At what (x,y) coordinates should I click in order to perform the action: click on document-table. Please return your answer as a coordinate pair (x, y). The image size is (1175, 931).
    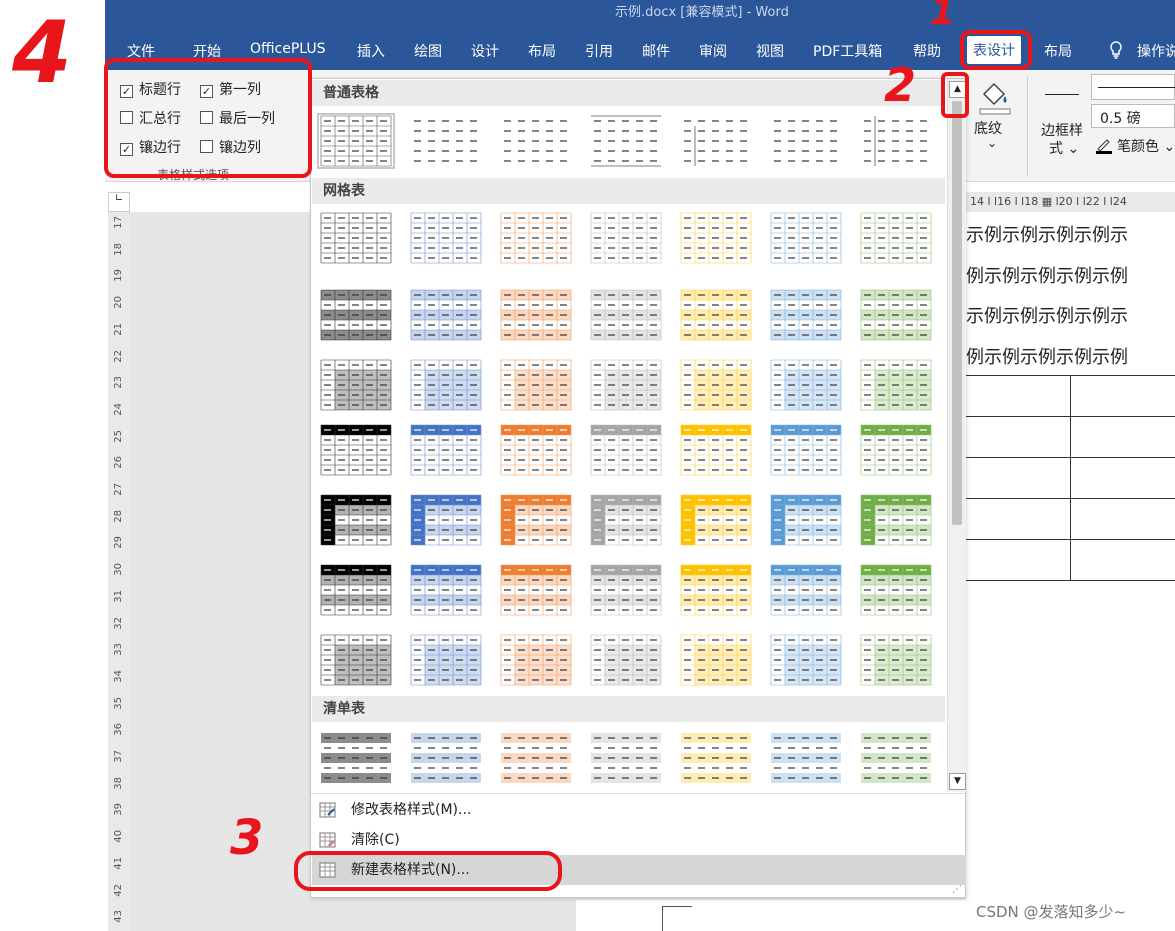
    Looking at the image, I should click on (1070, 478).